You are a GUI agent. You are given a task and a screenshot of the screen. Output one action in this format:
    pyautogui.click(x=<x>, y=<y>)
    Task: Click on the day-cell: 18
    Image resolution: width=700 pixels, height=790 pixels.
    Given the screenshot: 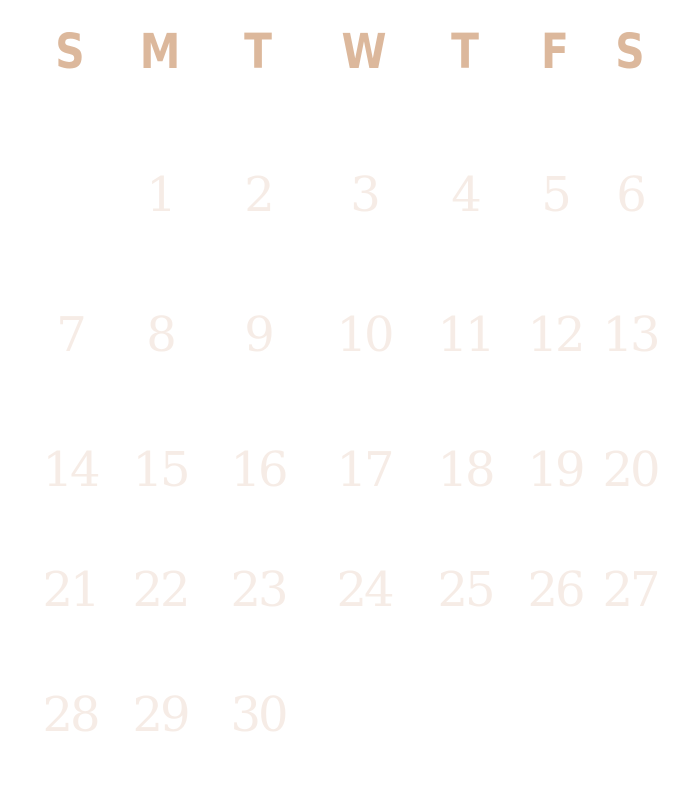 What is the action you would take?
    pyautogui.click(x=466, y=470)
    